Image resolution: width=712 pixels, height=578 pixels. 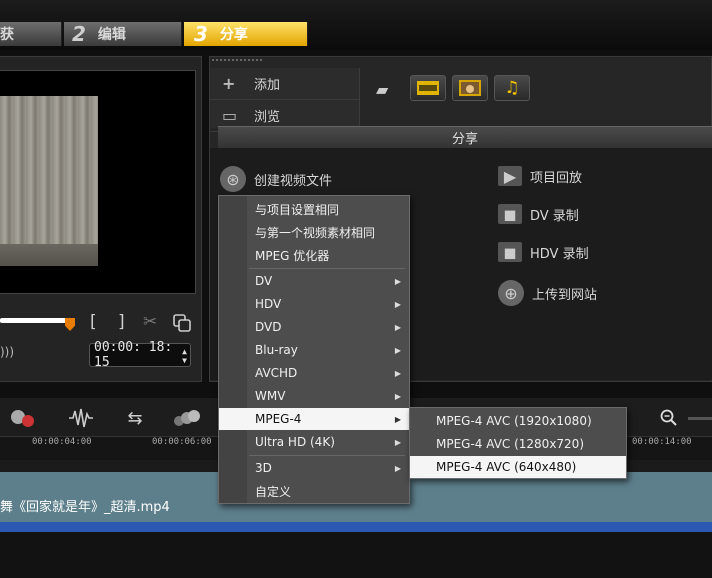 What do you see at coordinates (270, 396) in the screenshot?
I see `menu-item-label: WMV` at bounding box center [270, 396].